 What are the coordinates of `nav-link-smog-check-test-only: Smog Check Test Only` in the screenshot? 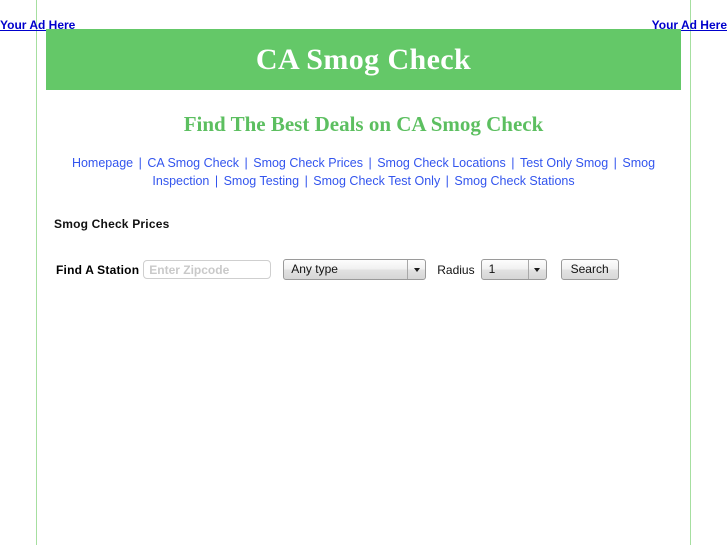 It's located at (376, 181).